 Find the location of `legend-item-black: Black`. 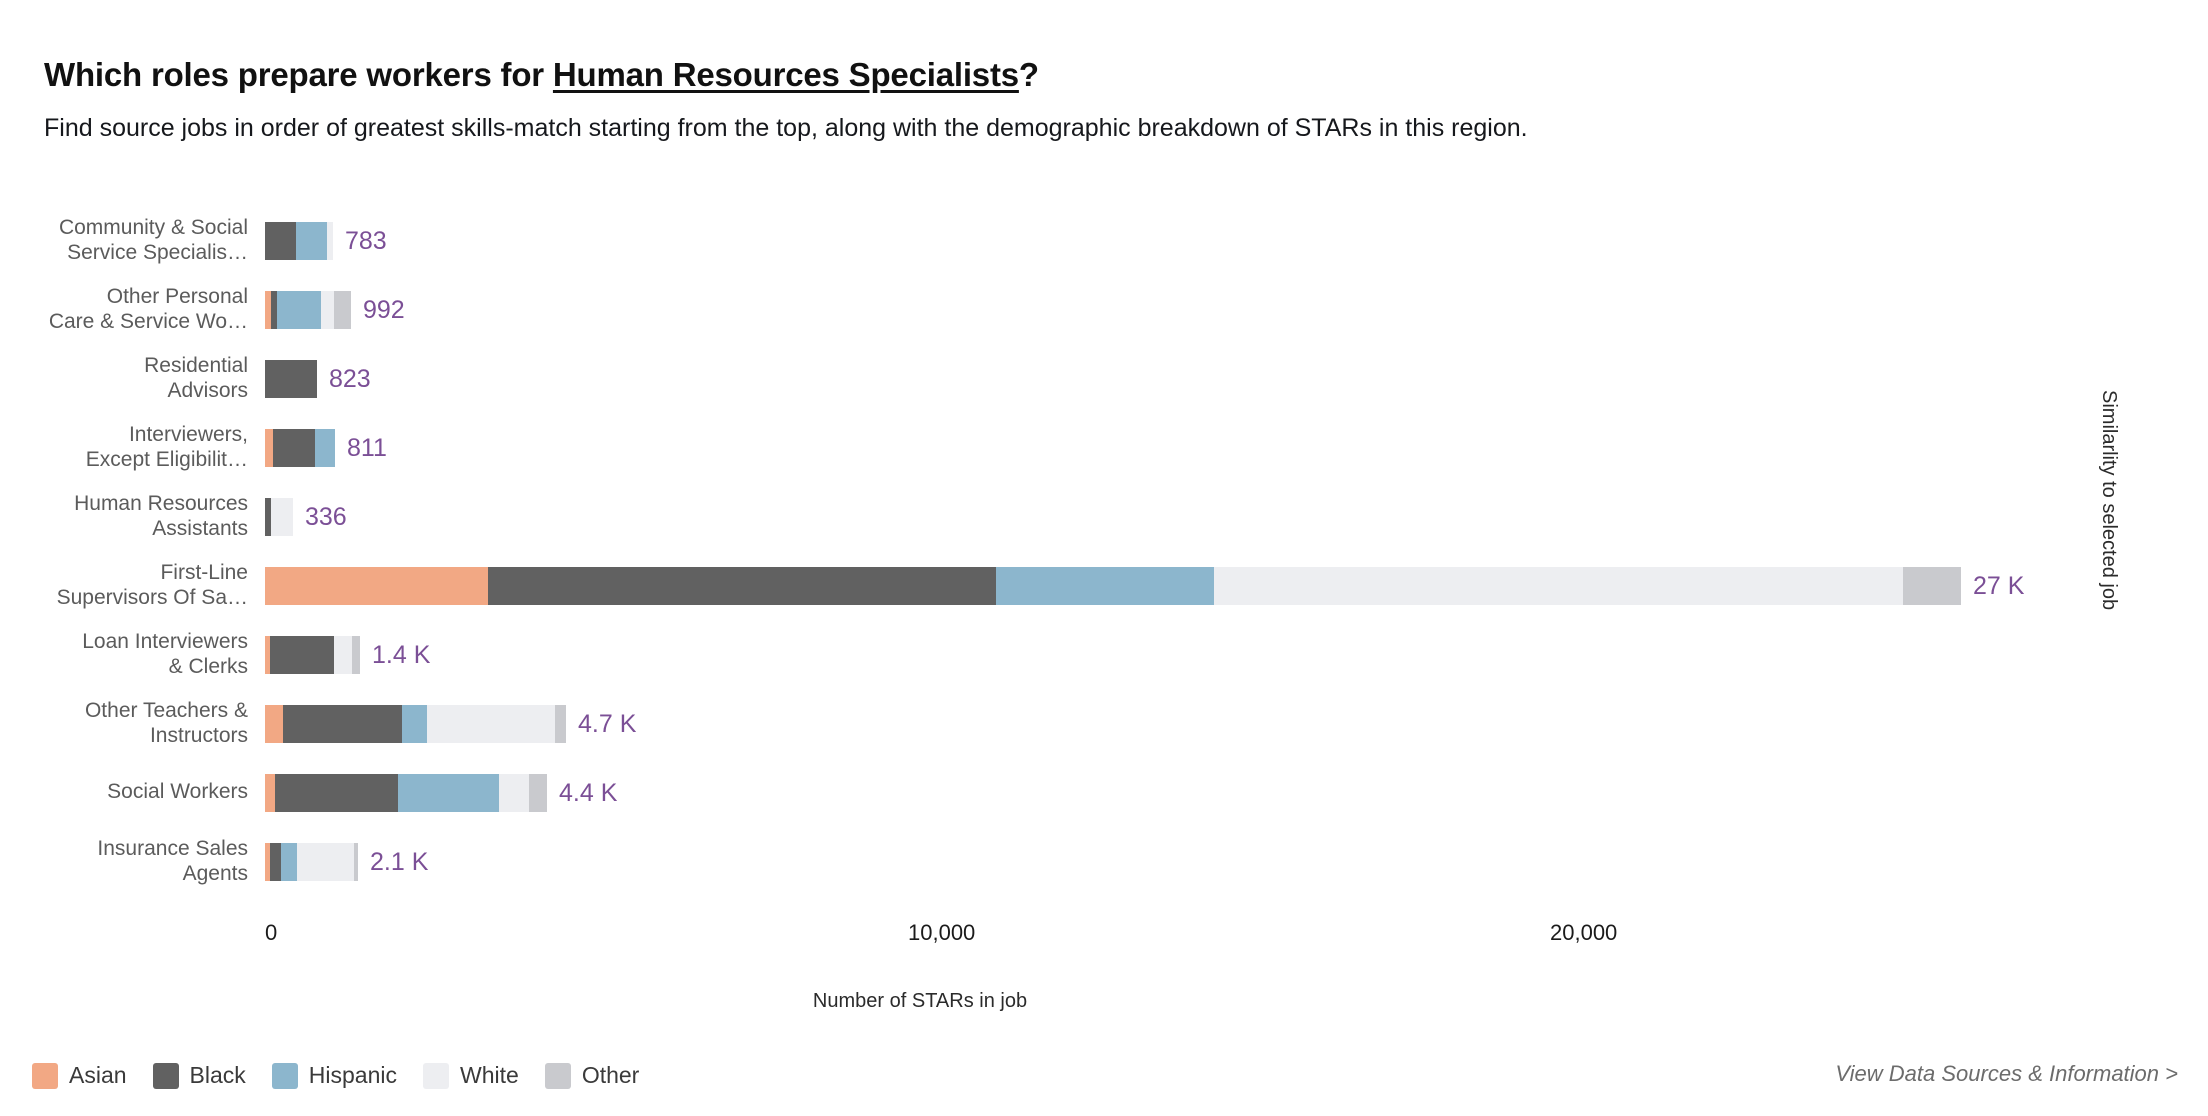

legend-item-black: Black is located at coordinates (199, 1075).